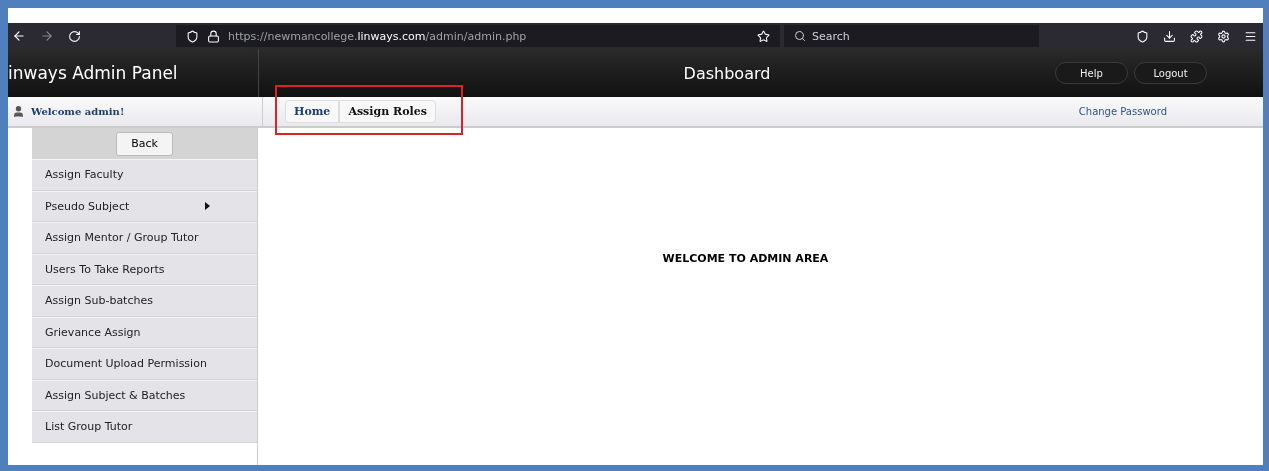 The height and width of the screenshot is (471, 1269). What do you see at coordinates (1170, 73) in the screenshot?
I see `logout-button: Logout` at bounding box center [1170, 73].